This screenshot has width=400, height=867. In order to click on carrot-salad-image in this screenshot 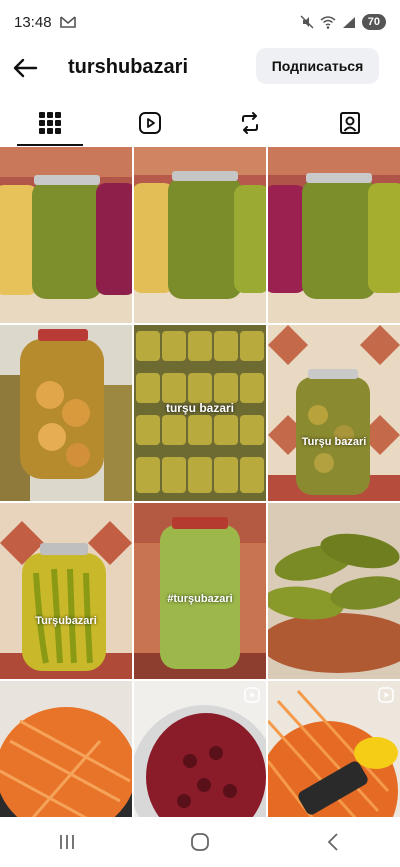, I will do `click(66, 749)`.